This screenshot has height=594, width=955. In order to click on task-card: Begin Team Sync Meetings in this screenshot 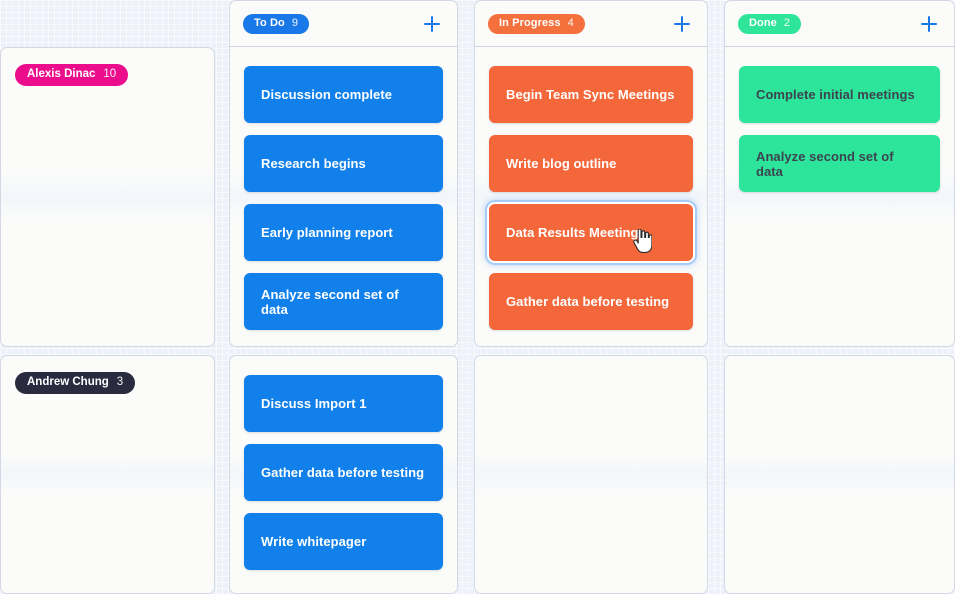, I will do `click(591, 94)`.